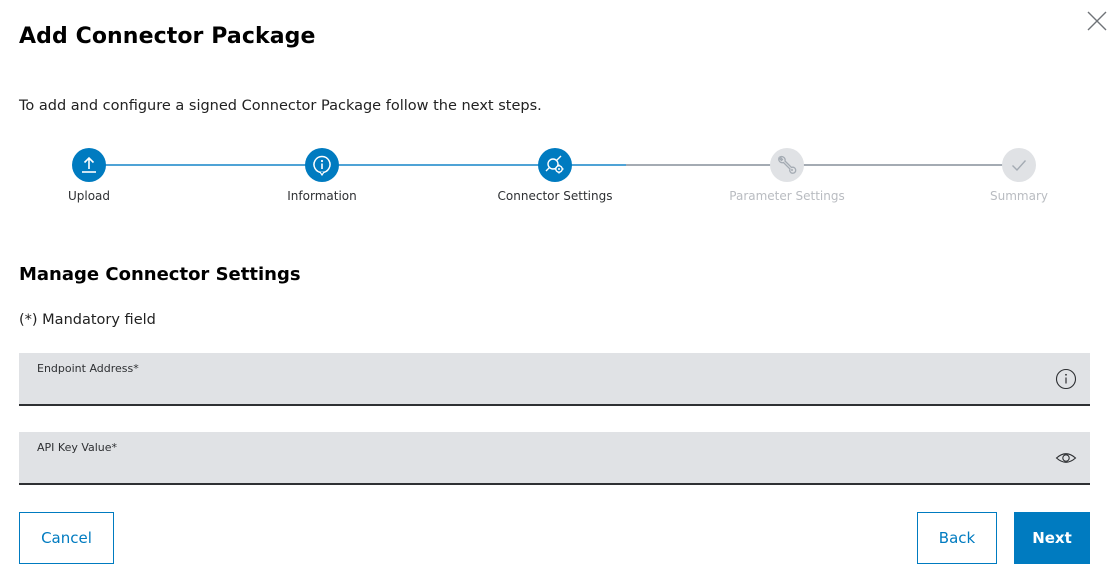 The height and width of the screenshot is (581, 1120). Describe the element at coordinates (1019, 166) in the screenshot. I see `checkmark-icon` at that location.